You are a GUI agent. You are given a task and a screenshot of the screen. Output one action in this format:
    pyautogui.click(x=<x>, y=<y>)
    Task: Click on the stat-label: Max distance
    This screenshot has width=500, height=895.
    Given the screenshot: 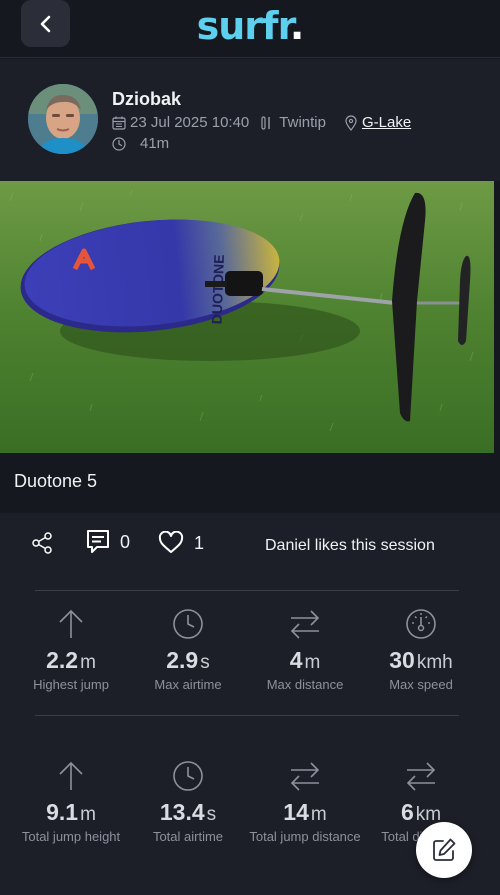 What is the action you would take?
    pyautogui.click(x=305, y=684)
    